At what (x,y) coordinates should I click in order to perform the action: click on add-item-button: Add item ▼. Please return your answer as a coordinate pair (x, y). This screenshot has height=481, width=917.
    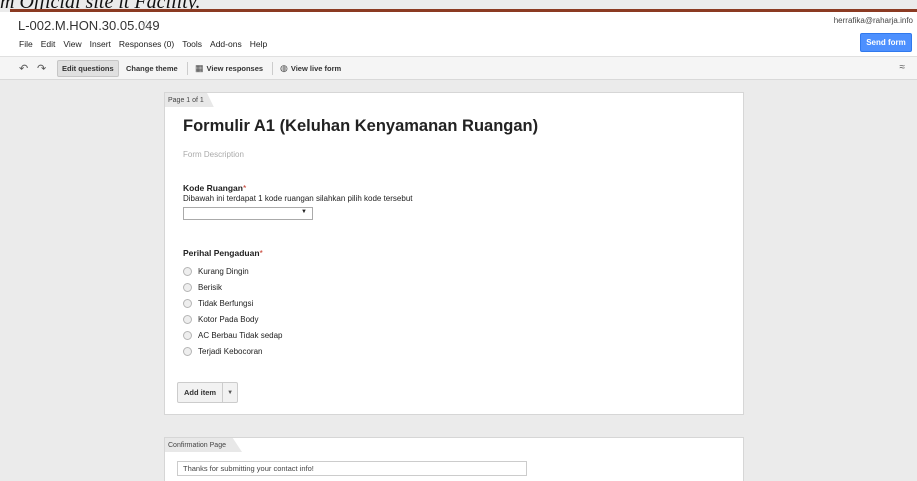
    Looking at the image, I should click on (208, 392).